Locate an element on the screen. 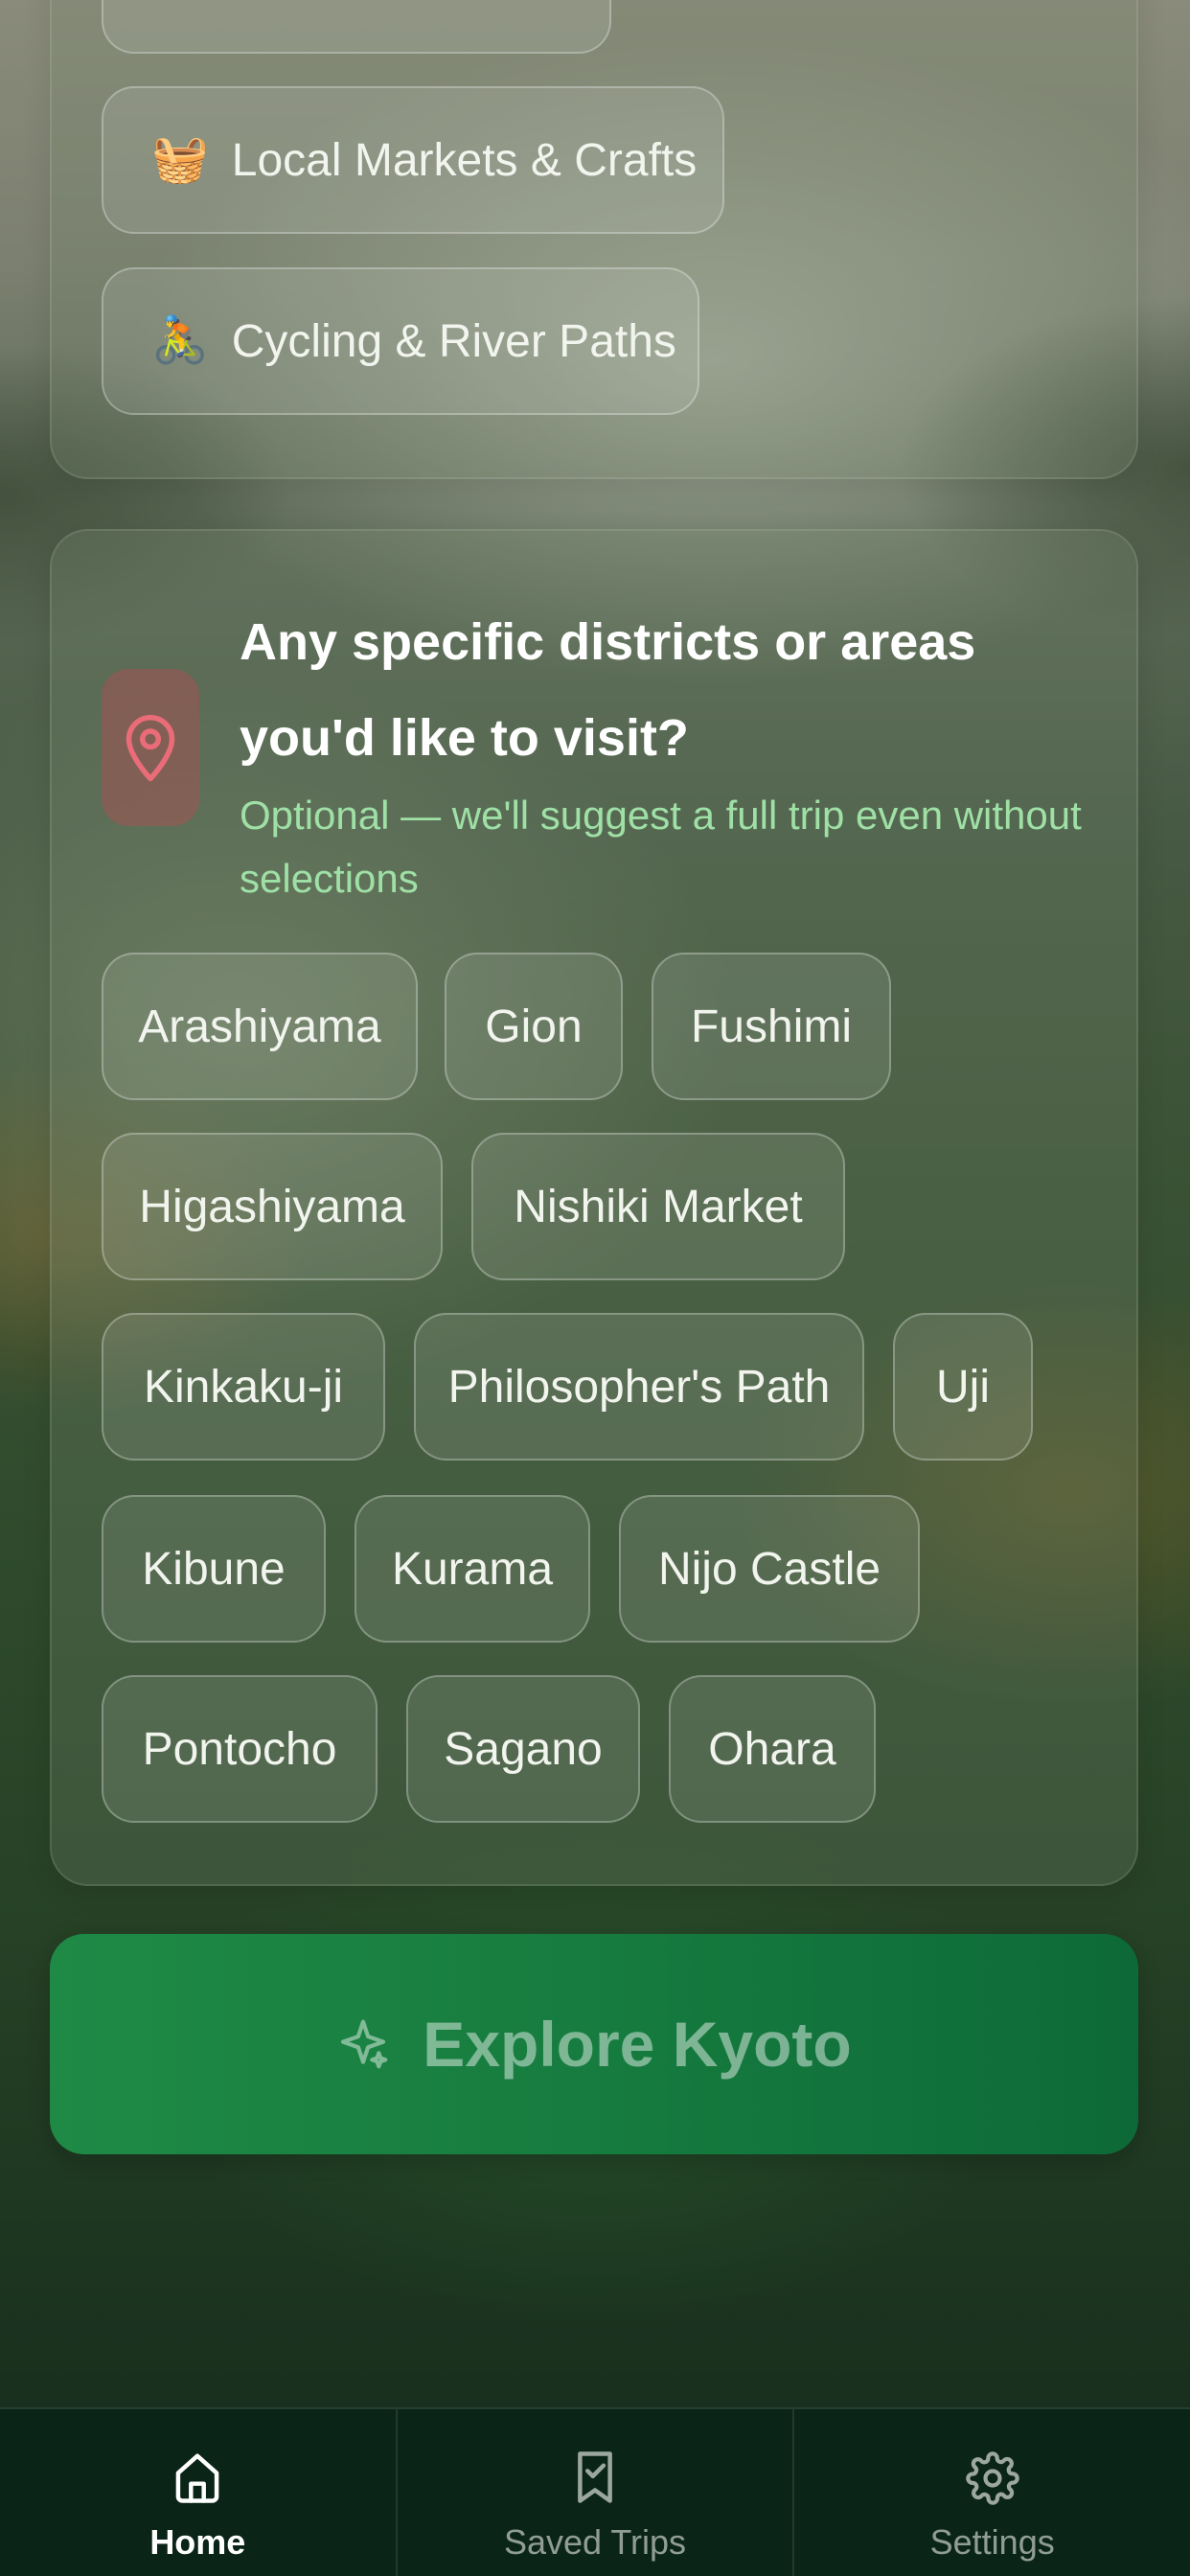 The image size is (1190, 2576). tab-settings: Settings is located at coordinates (991, 2492).